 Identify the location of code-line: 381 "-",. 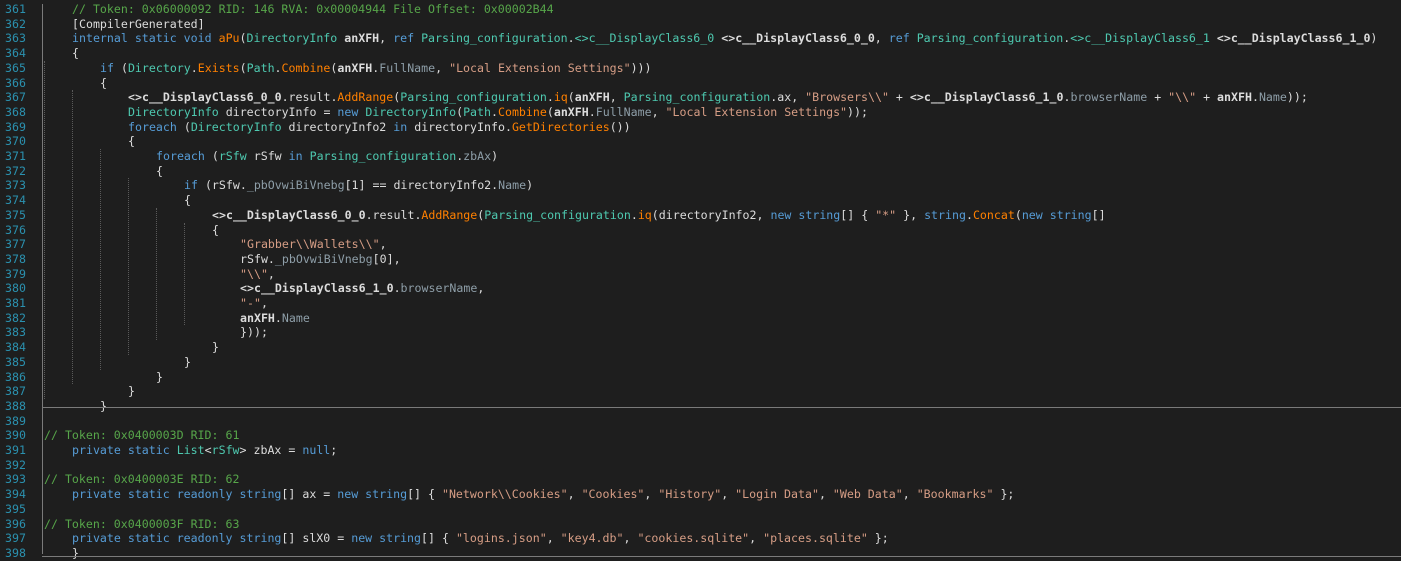
(700, 303).